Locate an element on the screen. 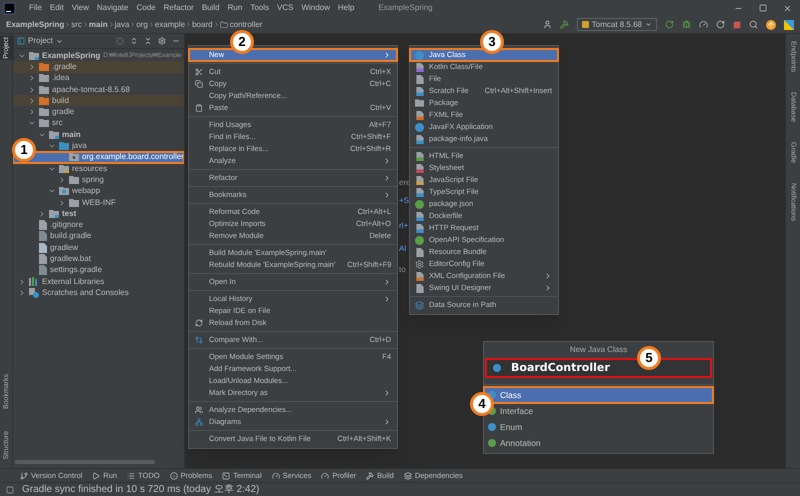 This screenshot has width=800, height=496. tree-label: java is located at coordinates (79, 146).